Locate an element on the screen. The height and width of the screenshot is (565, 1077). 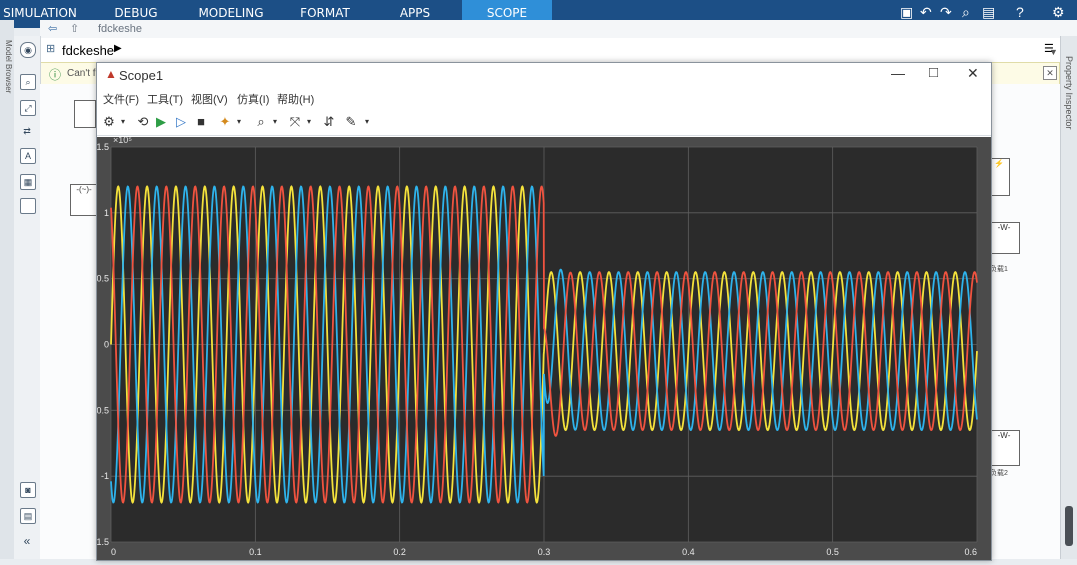
menu-simulation: 仿真(I) is located at coordinates (253, 99).